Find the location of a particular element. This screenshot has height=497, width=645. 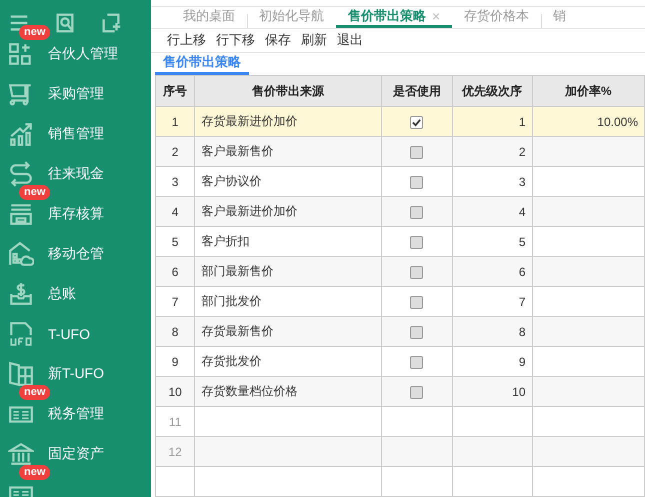

table-row: 7 部门批发价 7 is located at coordinates (400, 301).